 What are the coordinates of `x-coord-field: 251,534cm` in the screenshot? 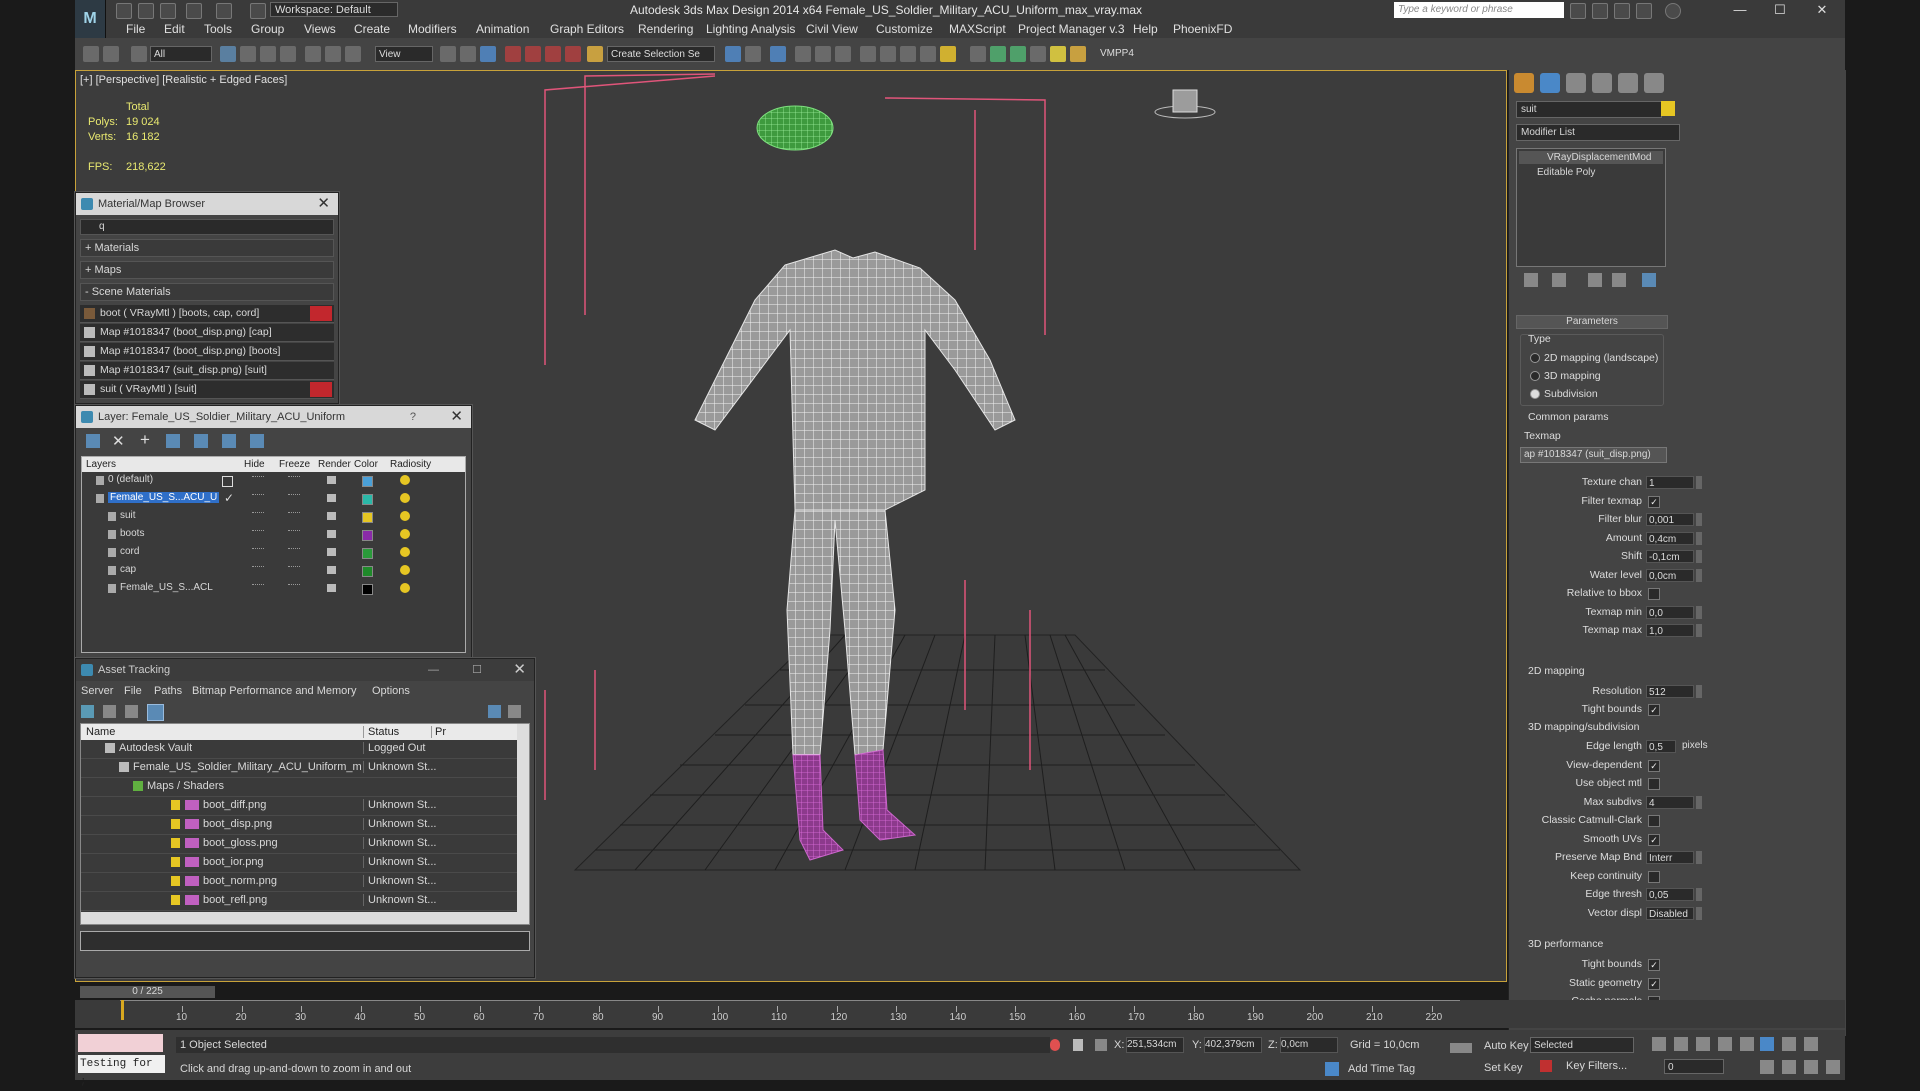 It's located at (1155, 1045).